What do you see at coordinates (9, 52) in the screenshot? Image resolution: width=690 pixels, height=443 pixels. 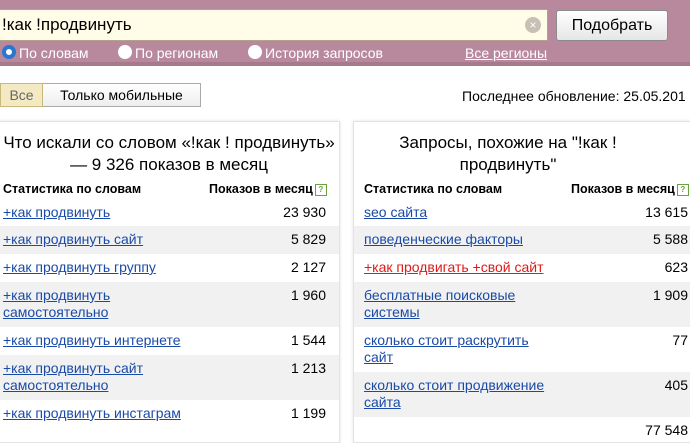 I see `radio-by-words` at bounding box center [9, 52].